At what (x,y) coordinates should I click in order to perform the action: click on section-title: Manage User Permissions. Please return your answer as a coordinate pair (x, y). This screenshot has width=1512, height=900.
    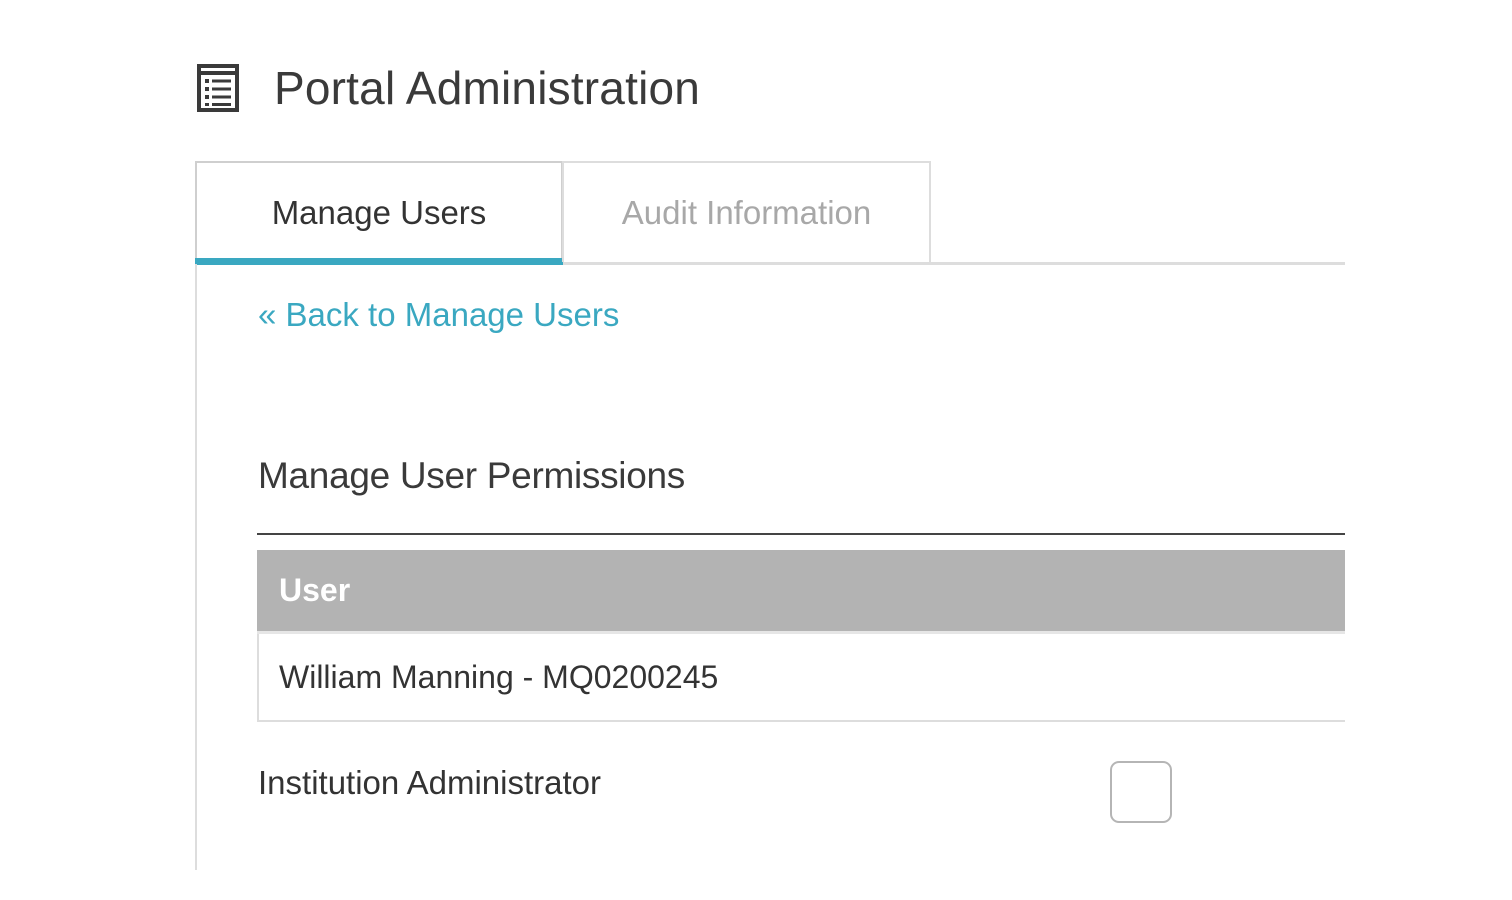
    Looking at the image, I should click on (471, 475).